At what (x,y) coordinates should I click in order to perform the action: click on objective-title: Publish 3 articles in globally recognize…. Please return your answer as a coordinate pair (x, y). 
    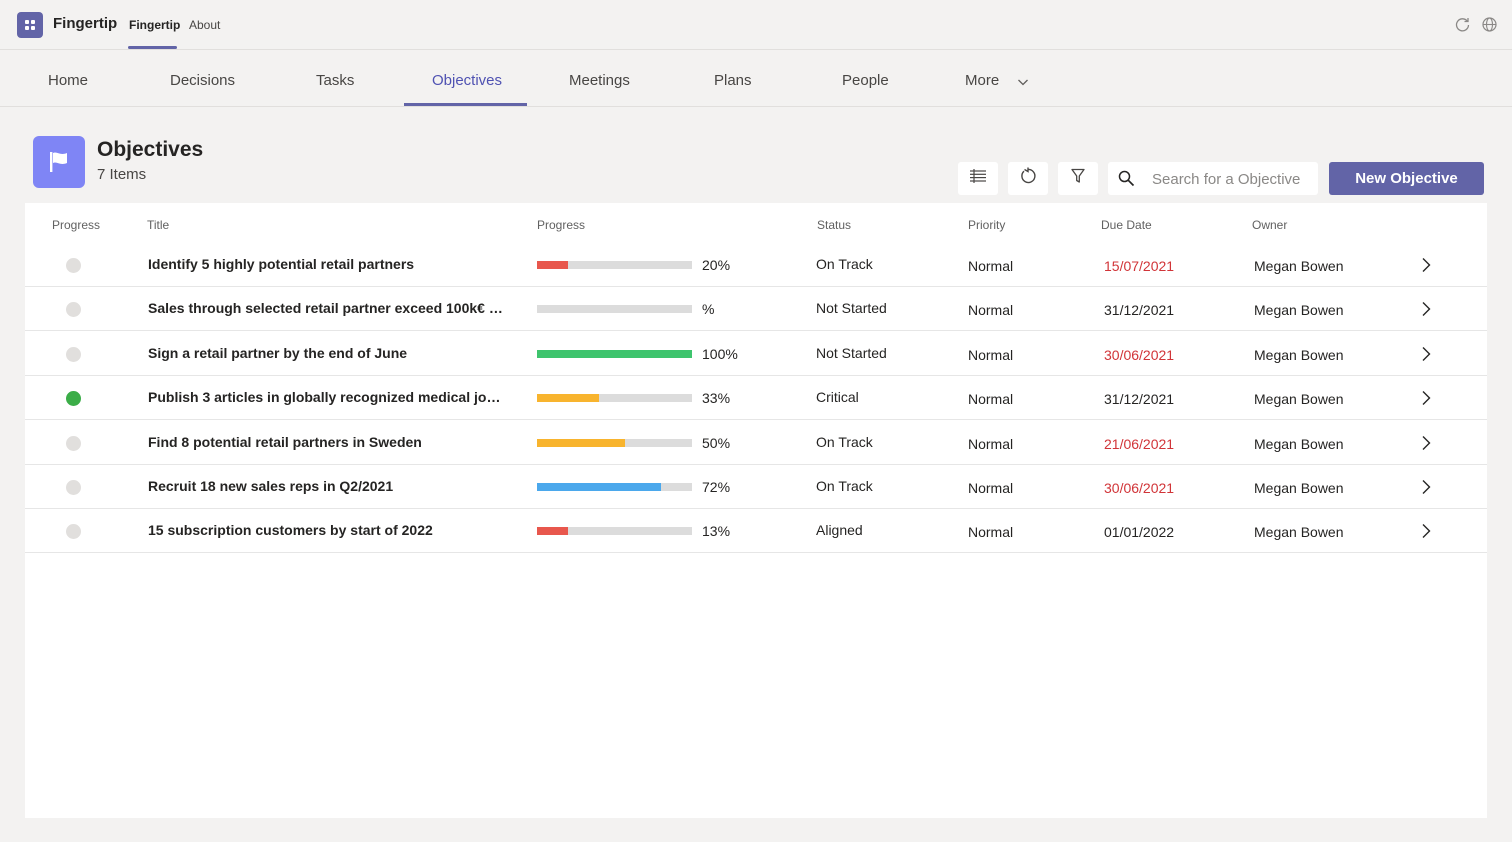
    Looking at the image, I should click on (328, 397).